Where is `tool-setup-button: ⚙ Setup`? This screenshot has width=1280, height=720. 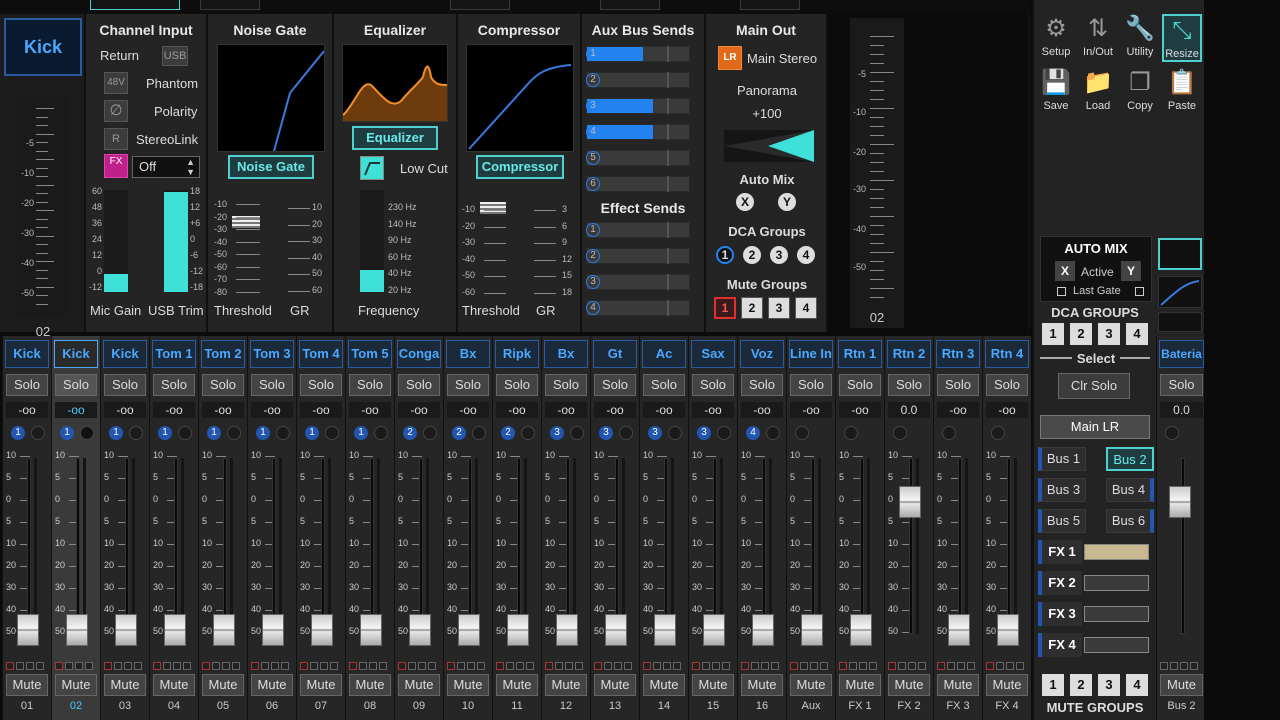
tool-setup-button: ⚙ Setup is located at coordinates (1056, 36).